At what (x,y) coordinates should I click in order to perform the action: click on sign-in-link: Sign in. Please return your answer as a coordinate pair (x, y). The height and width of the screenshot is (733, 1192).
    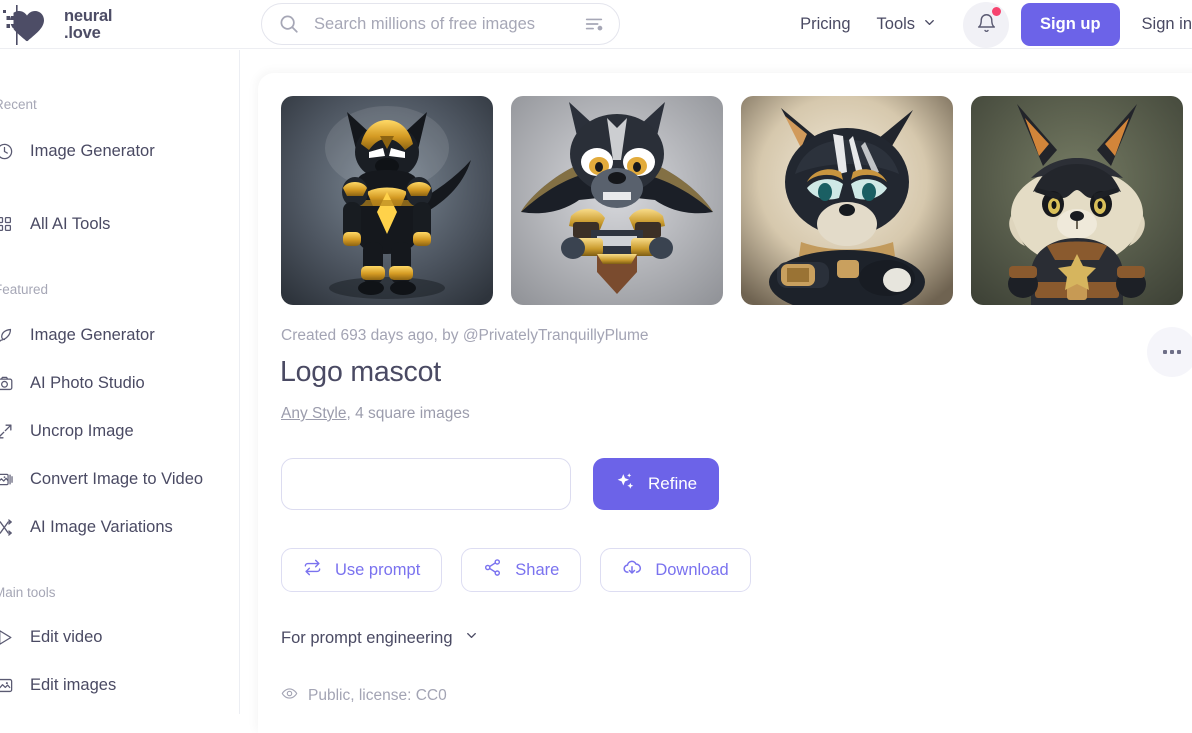
    Looking at the image, I should click on (1156, 24).